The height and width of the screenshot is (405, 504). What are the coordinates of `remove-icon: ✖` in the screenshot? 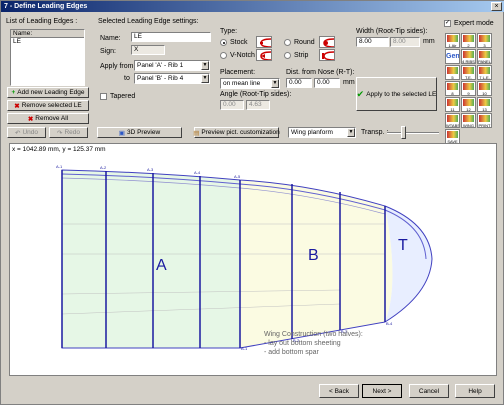 It's located at (17, 106).